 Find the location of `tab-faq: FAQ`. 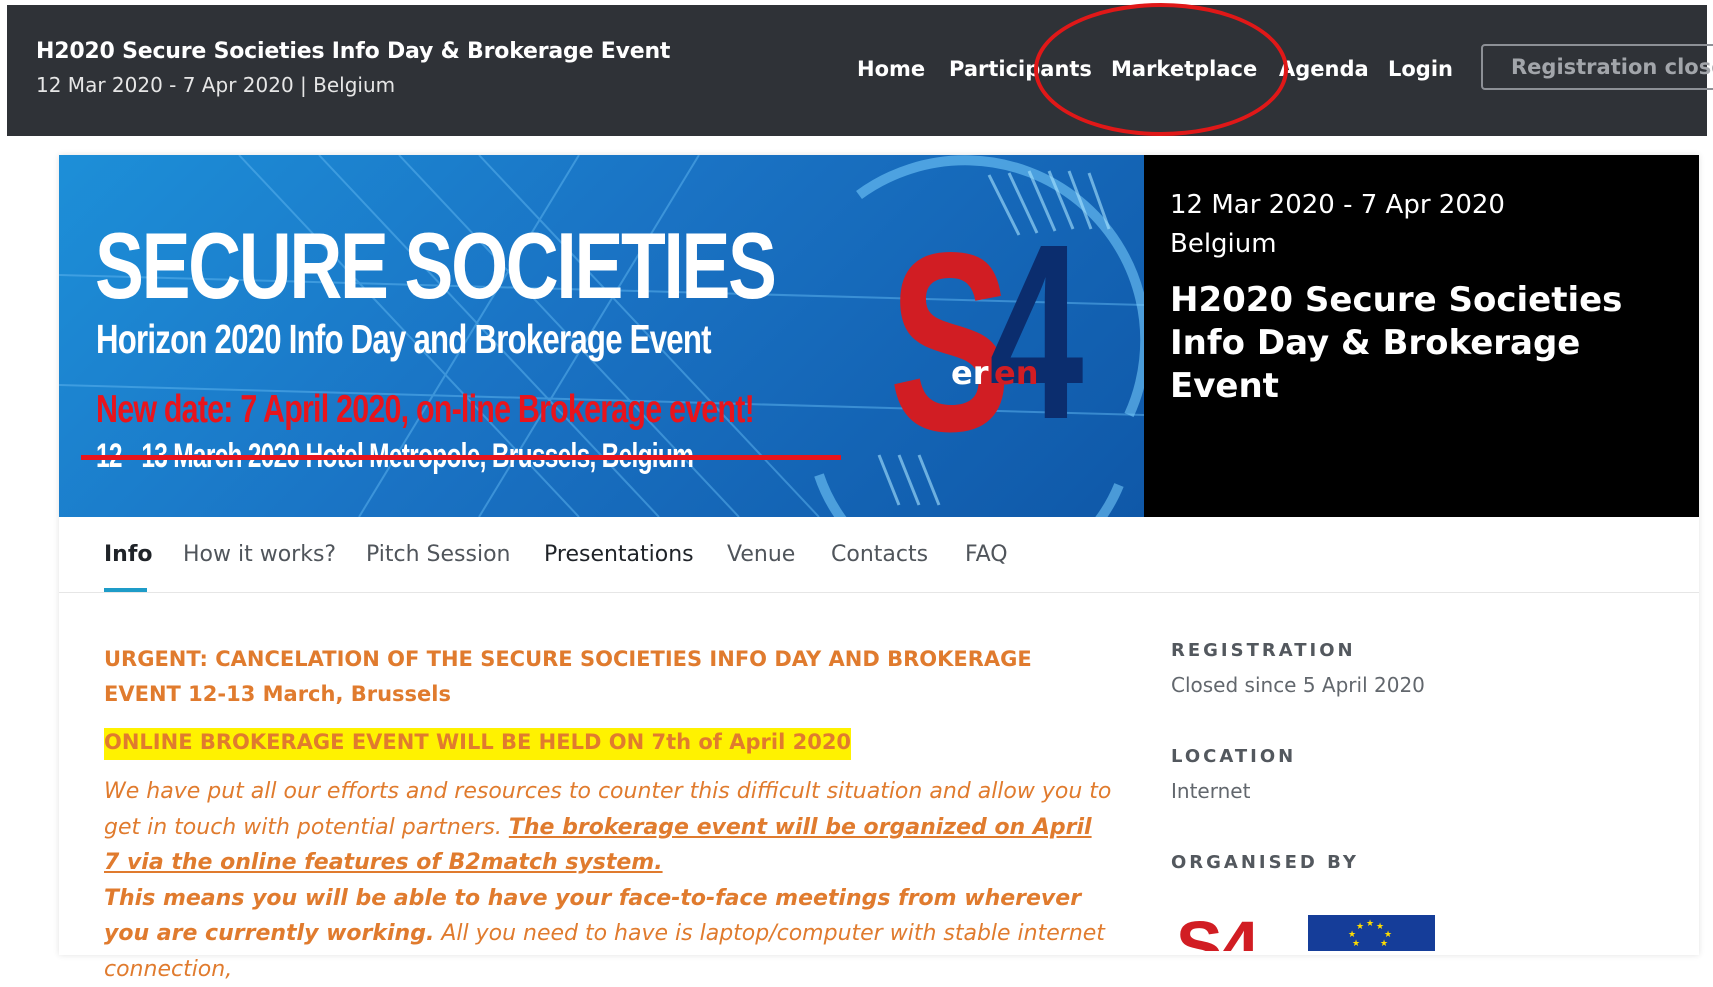

tab-faq: FAQ is located at coordinates (986, 554).